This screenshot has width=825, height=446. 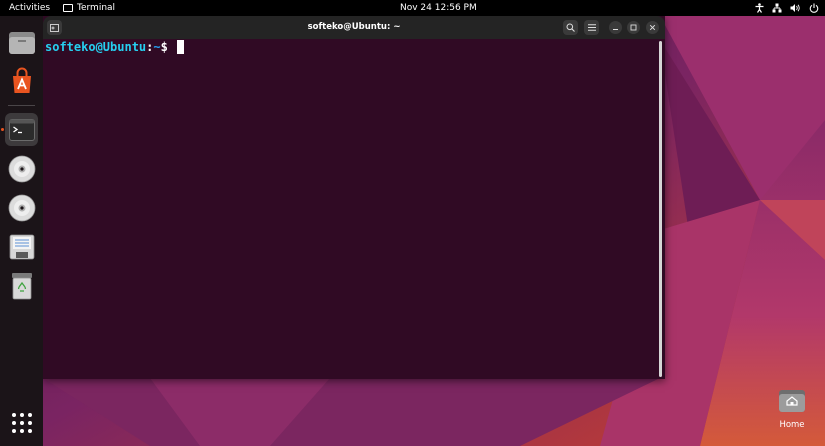 What do you see at coordinates (157, 47) in the screenshot?
I see `prompt-path: ~` at bounding box center [157, 47].